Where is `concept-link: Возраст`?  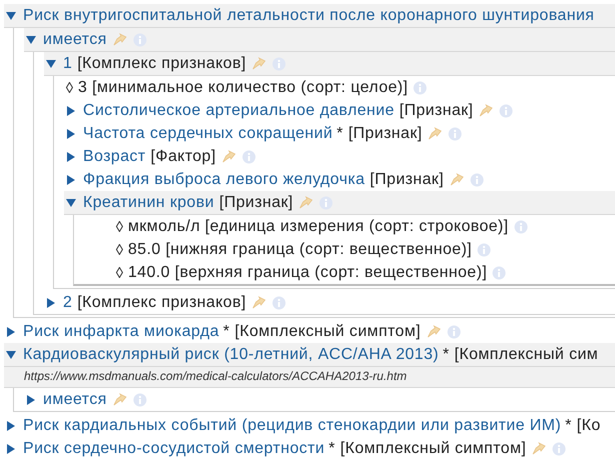
concept-link: Возраст is located at coordinates (114, 157).